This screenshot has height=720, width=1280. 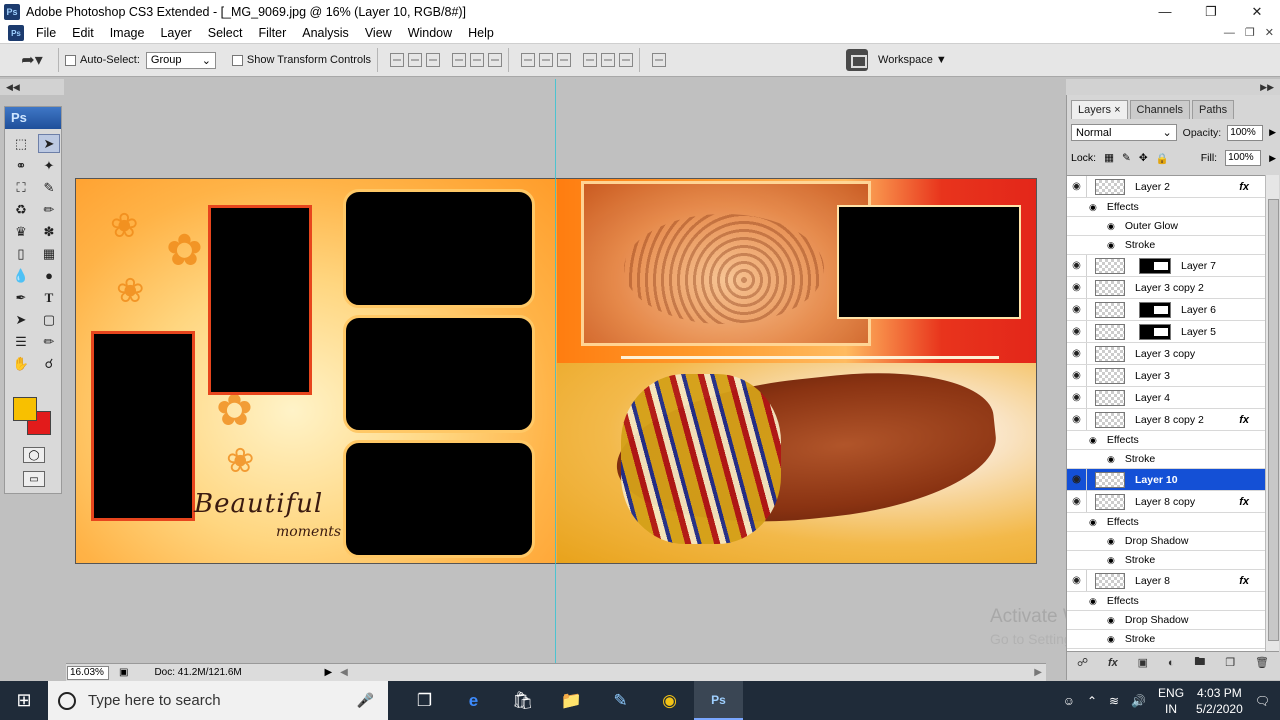 What do you see at coordinates (21, 231) in the screenshot?
I see `clone-stamp-tool-icon: ♛` at bounding box center [21, 231].